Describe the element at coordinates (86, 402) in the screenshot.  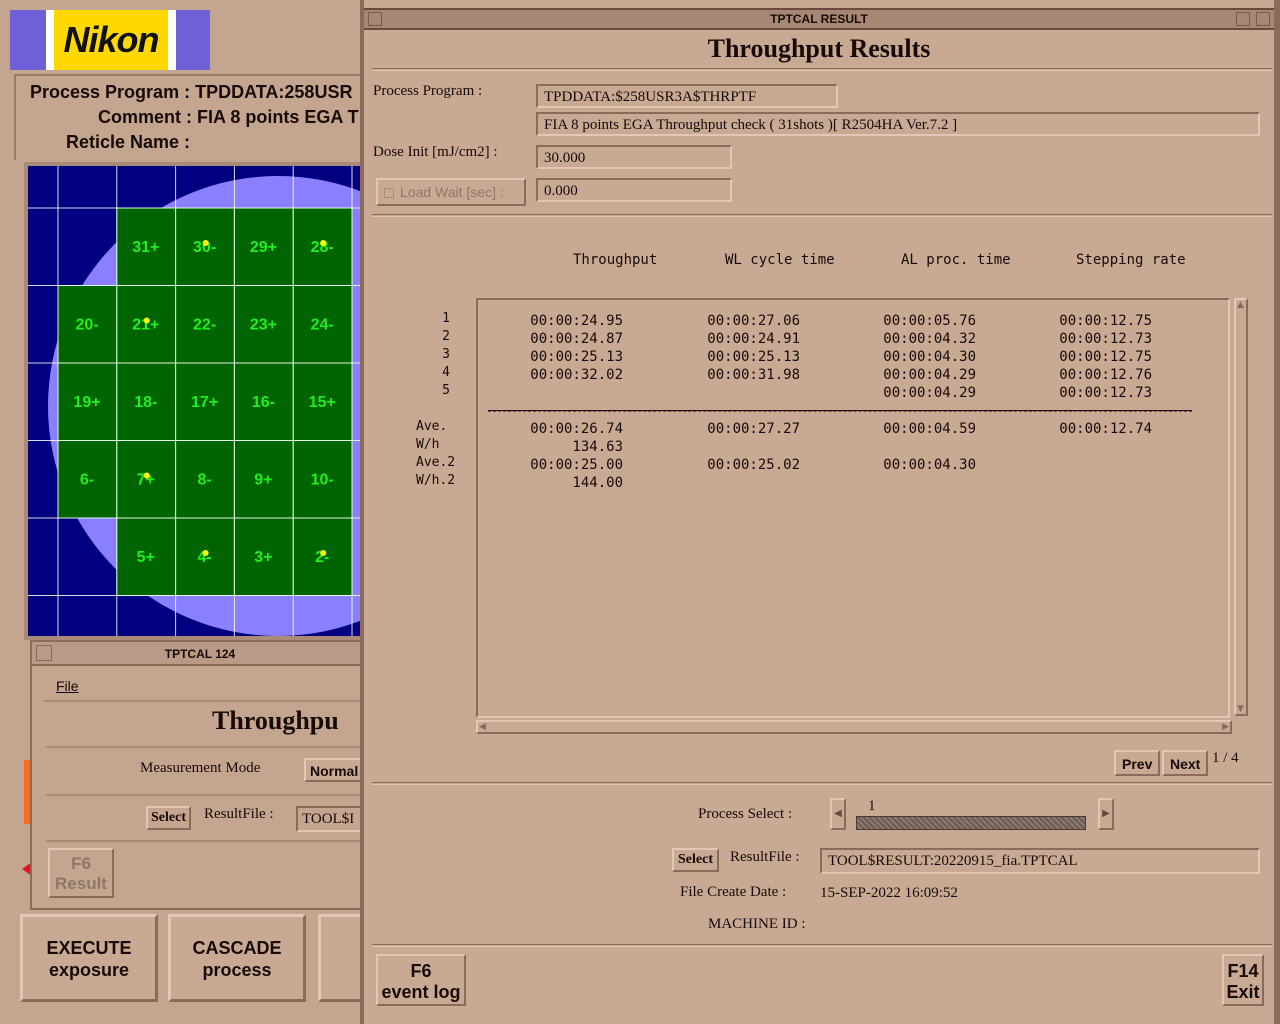
I see `shot-label: 19+` at that location.